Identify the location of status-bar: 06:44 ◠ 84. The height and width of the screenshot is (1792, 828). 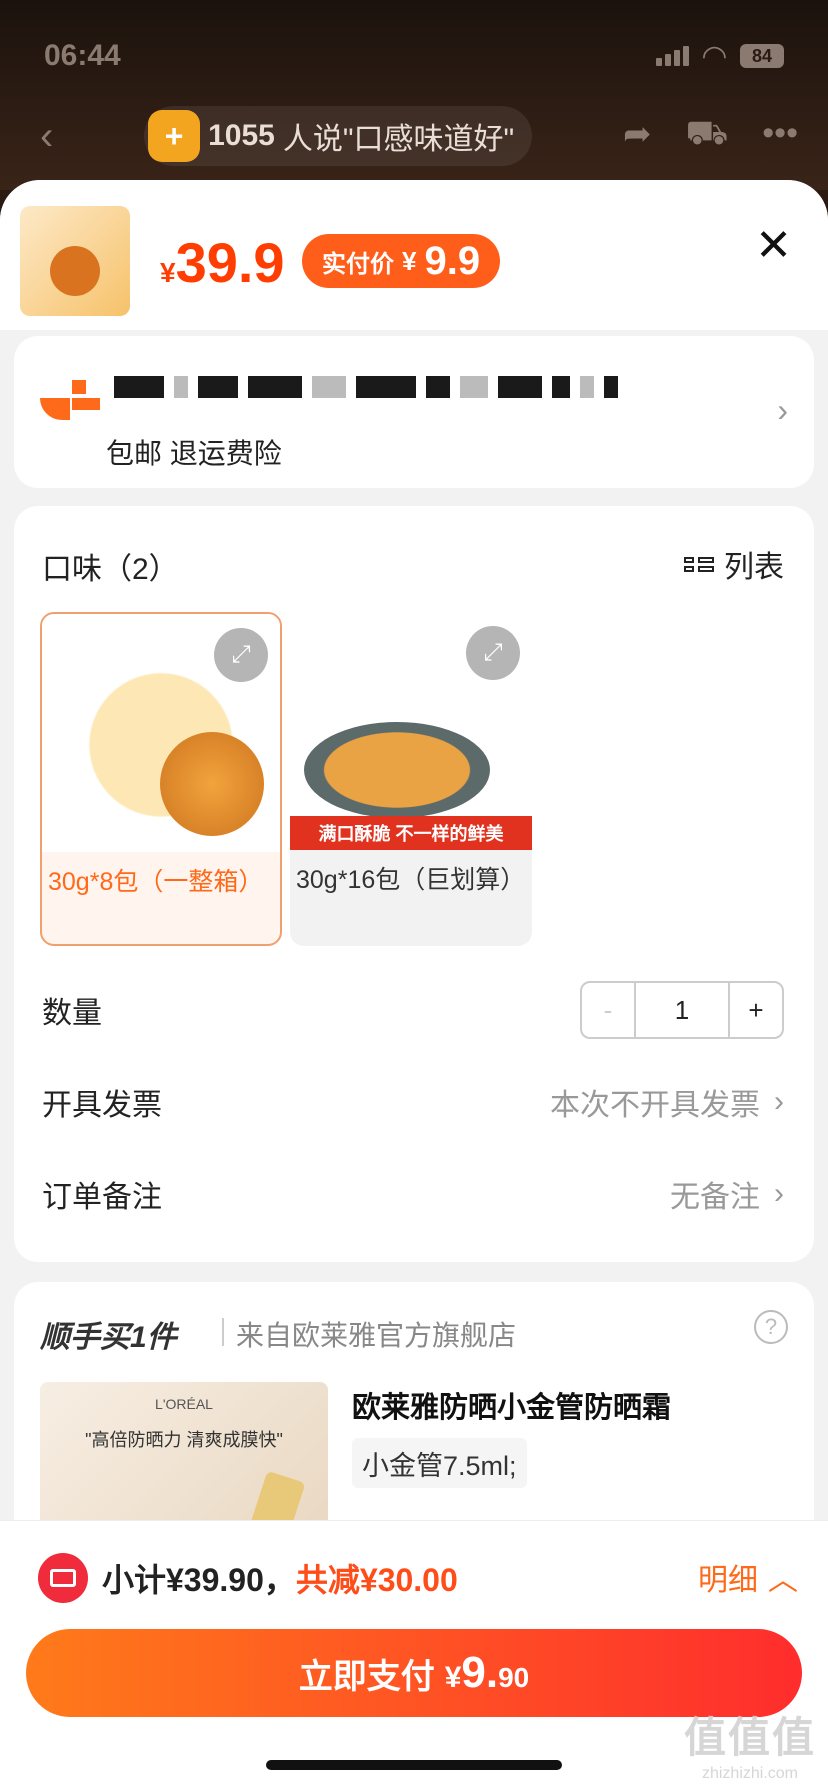
(414, 56).